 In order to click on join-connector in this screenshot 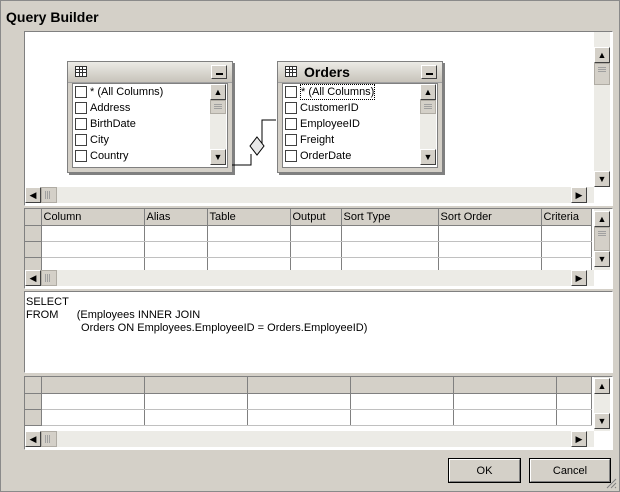, I will do `click(255, 137)`.